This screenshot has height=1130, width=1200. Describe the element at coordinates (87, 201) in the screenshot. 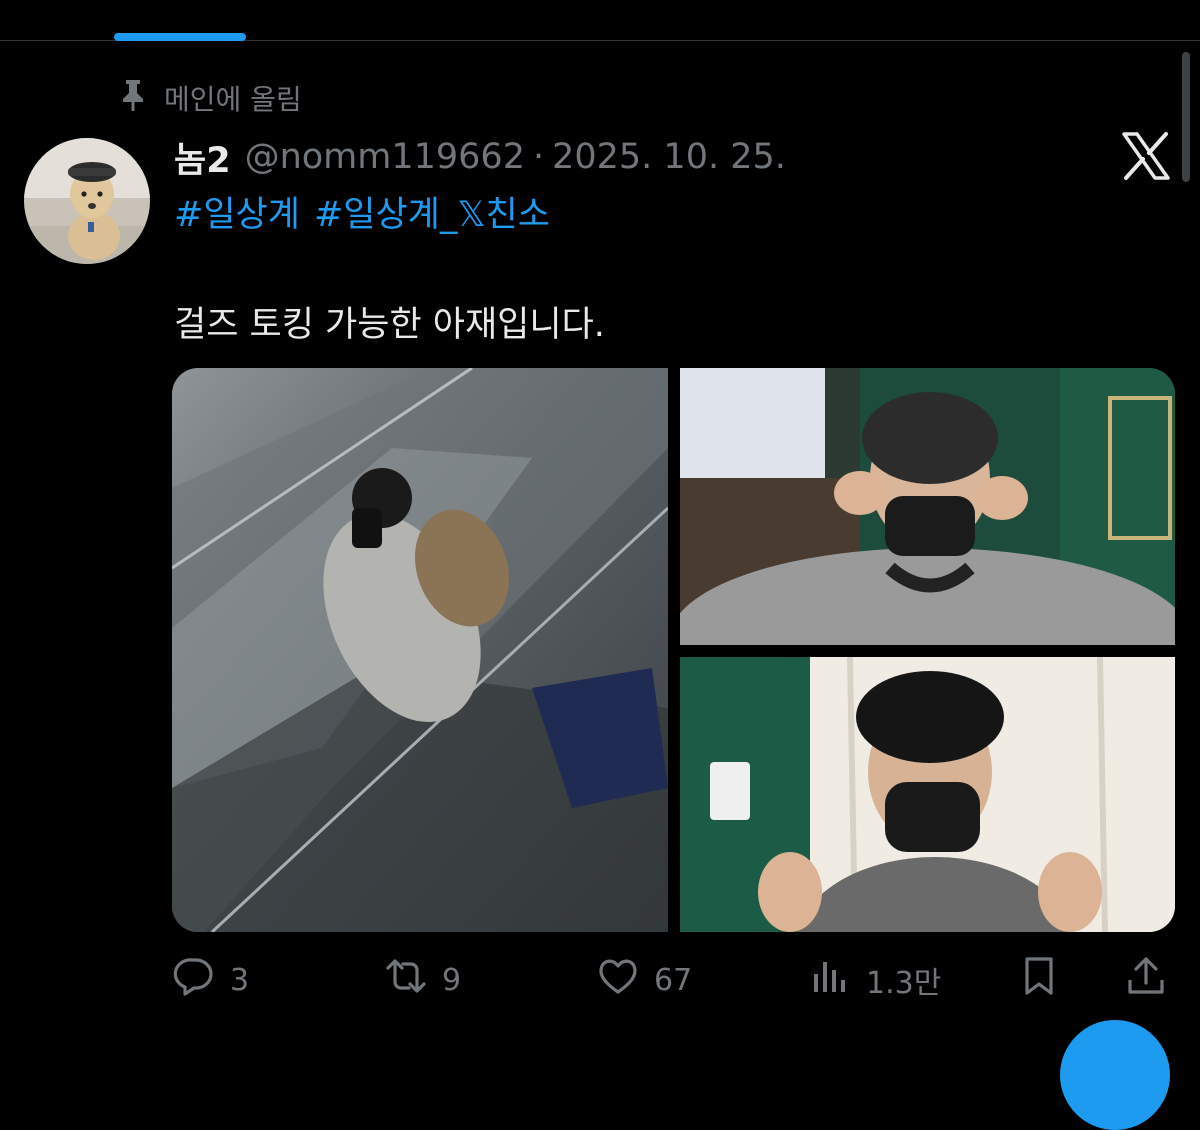

I see `avatar` at that location.